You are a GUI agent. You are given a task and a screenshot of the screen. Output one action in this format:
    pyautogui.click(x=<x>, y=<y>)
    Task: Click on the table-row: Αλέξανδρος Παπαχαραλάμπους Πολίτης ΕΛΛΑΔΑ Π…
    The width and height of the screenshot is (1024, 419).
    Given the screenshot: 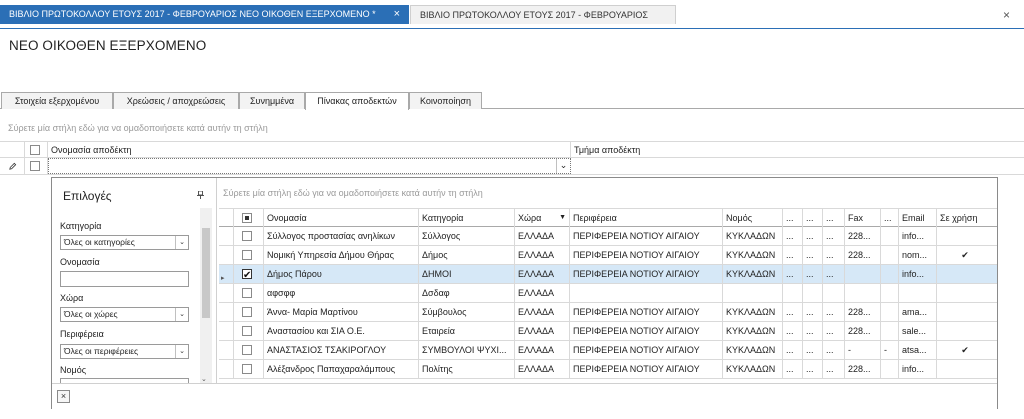 What is the action you would take?
    pyautogui.click(x=608, y=369)
    